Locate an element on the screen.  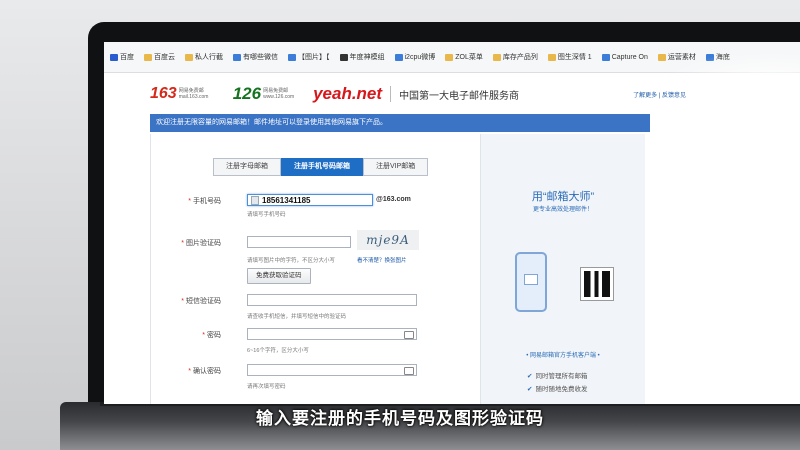
bookmark-item: 百度 is located at coordinates (122, 57).